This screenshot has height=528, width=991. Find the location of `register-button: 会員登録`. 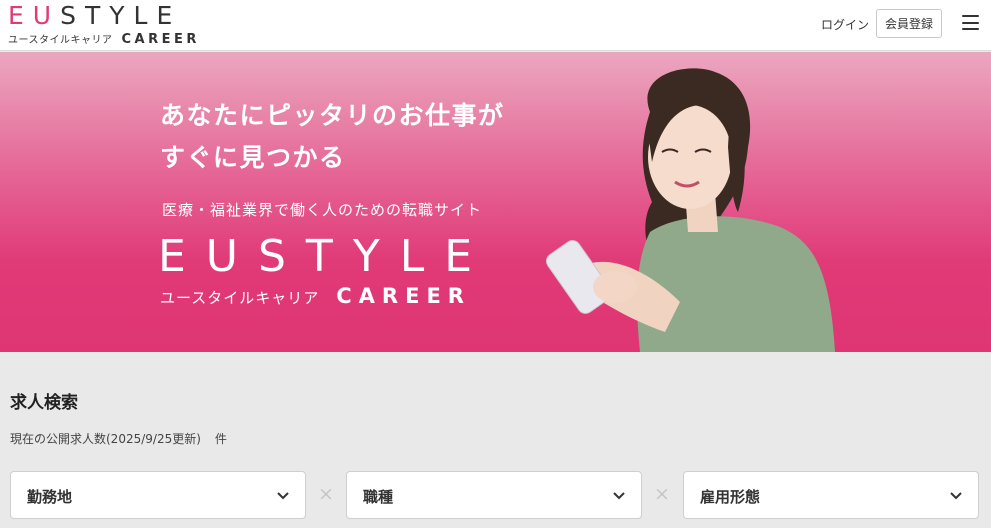

register-button: 会員登録 is located at coordinates (909, 23).